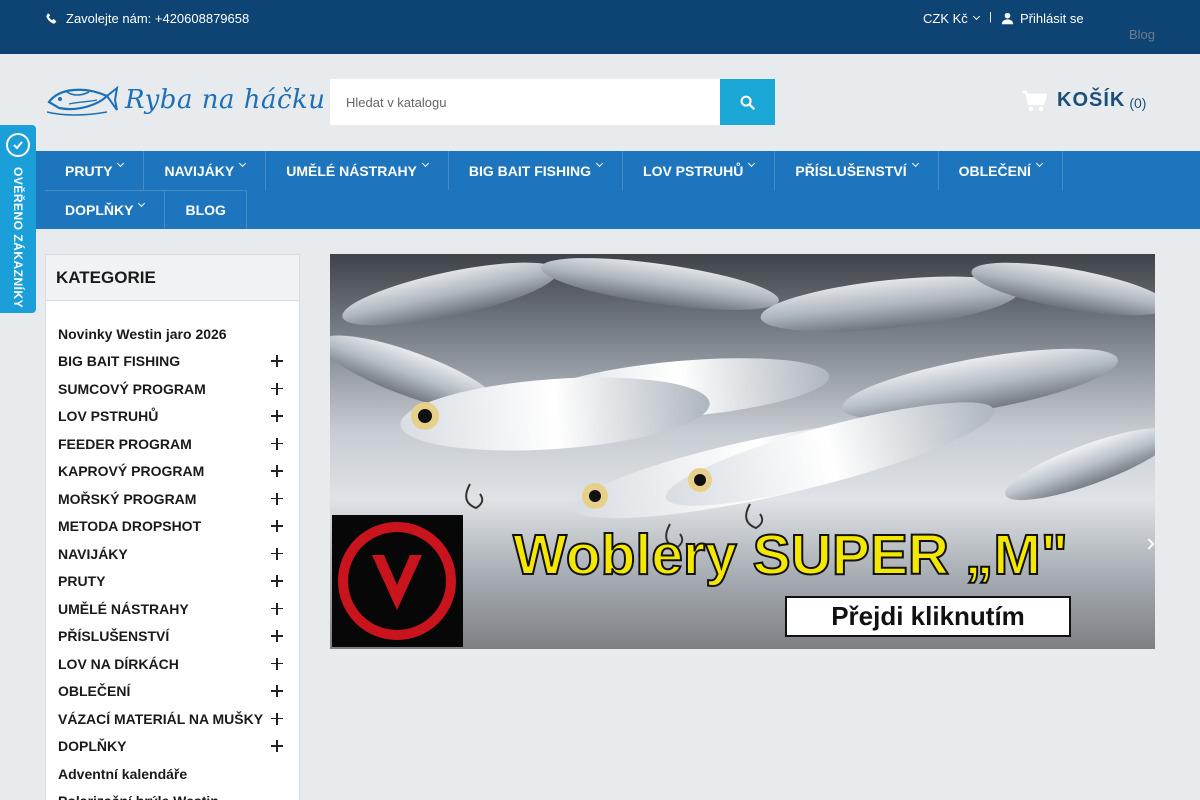 The width and height of the screenshot is (1200, 800). I want to click on currency-selector: CZK Kč, so click(951, 18).